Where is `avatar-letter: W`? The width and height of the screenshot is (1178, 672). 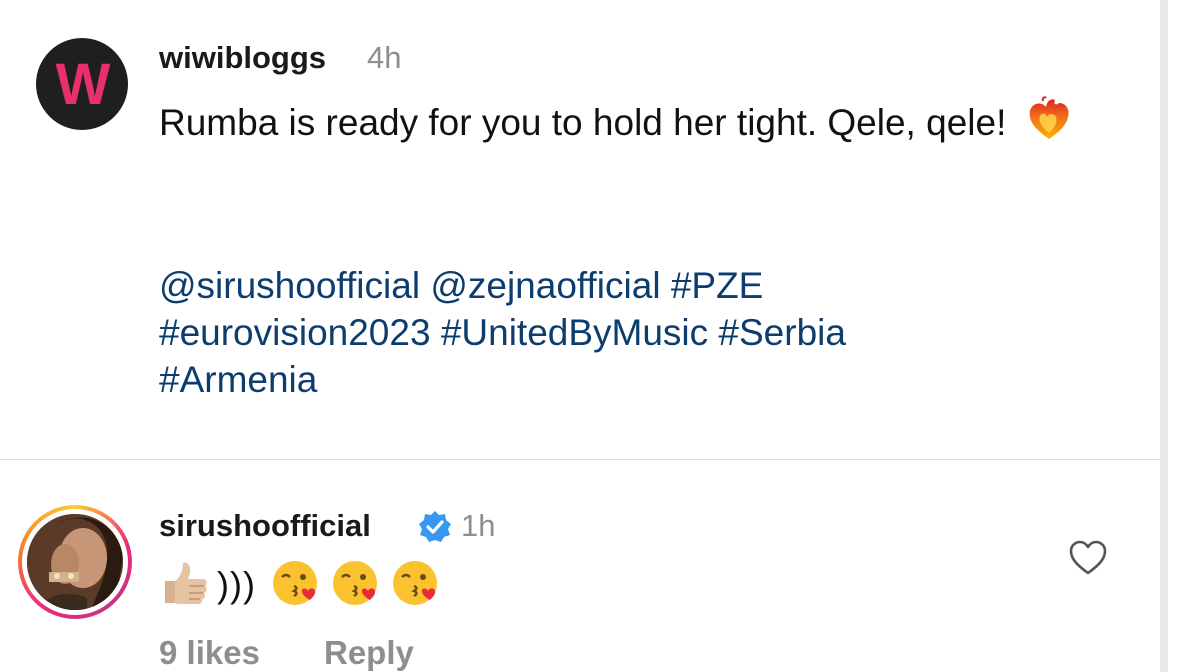
avatar-letter: W is located at coordinates (83, 84).